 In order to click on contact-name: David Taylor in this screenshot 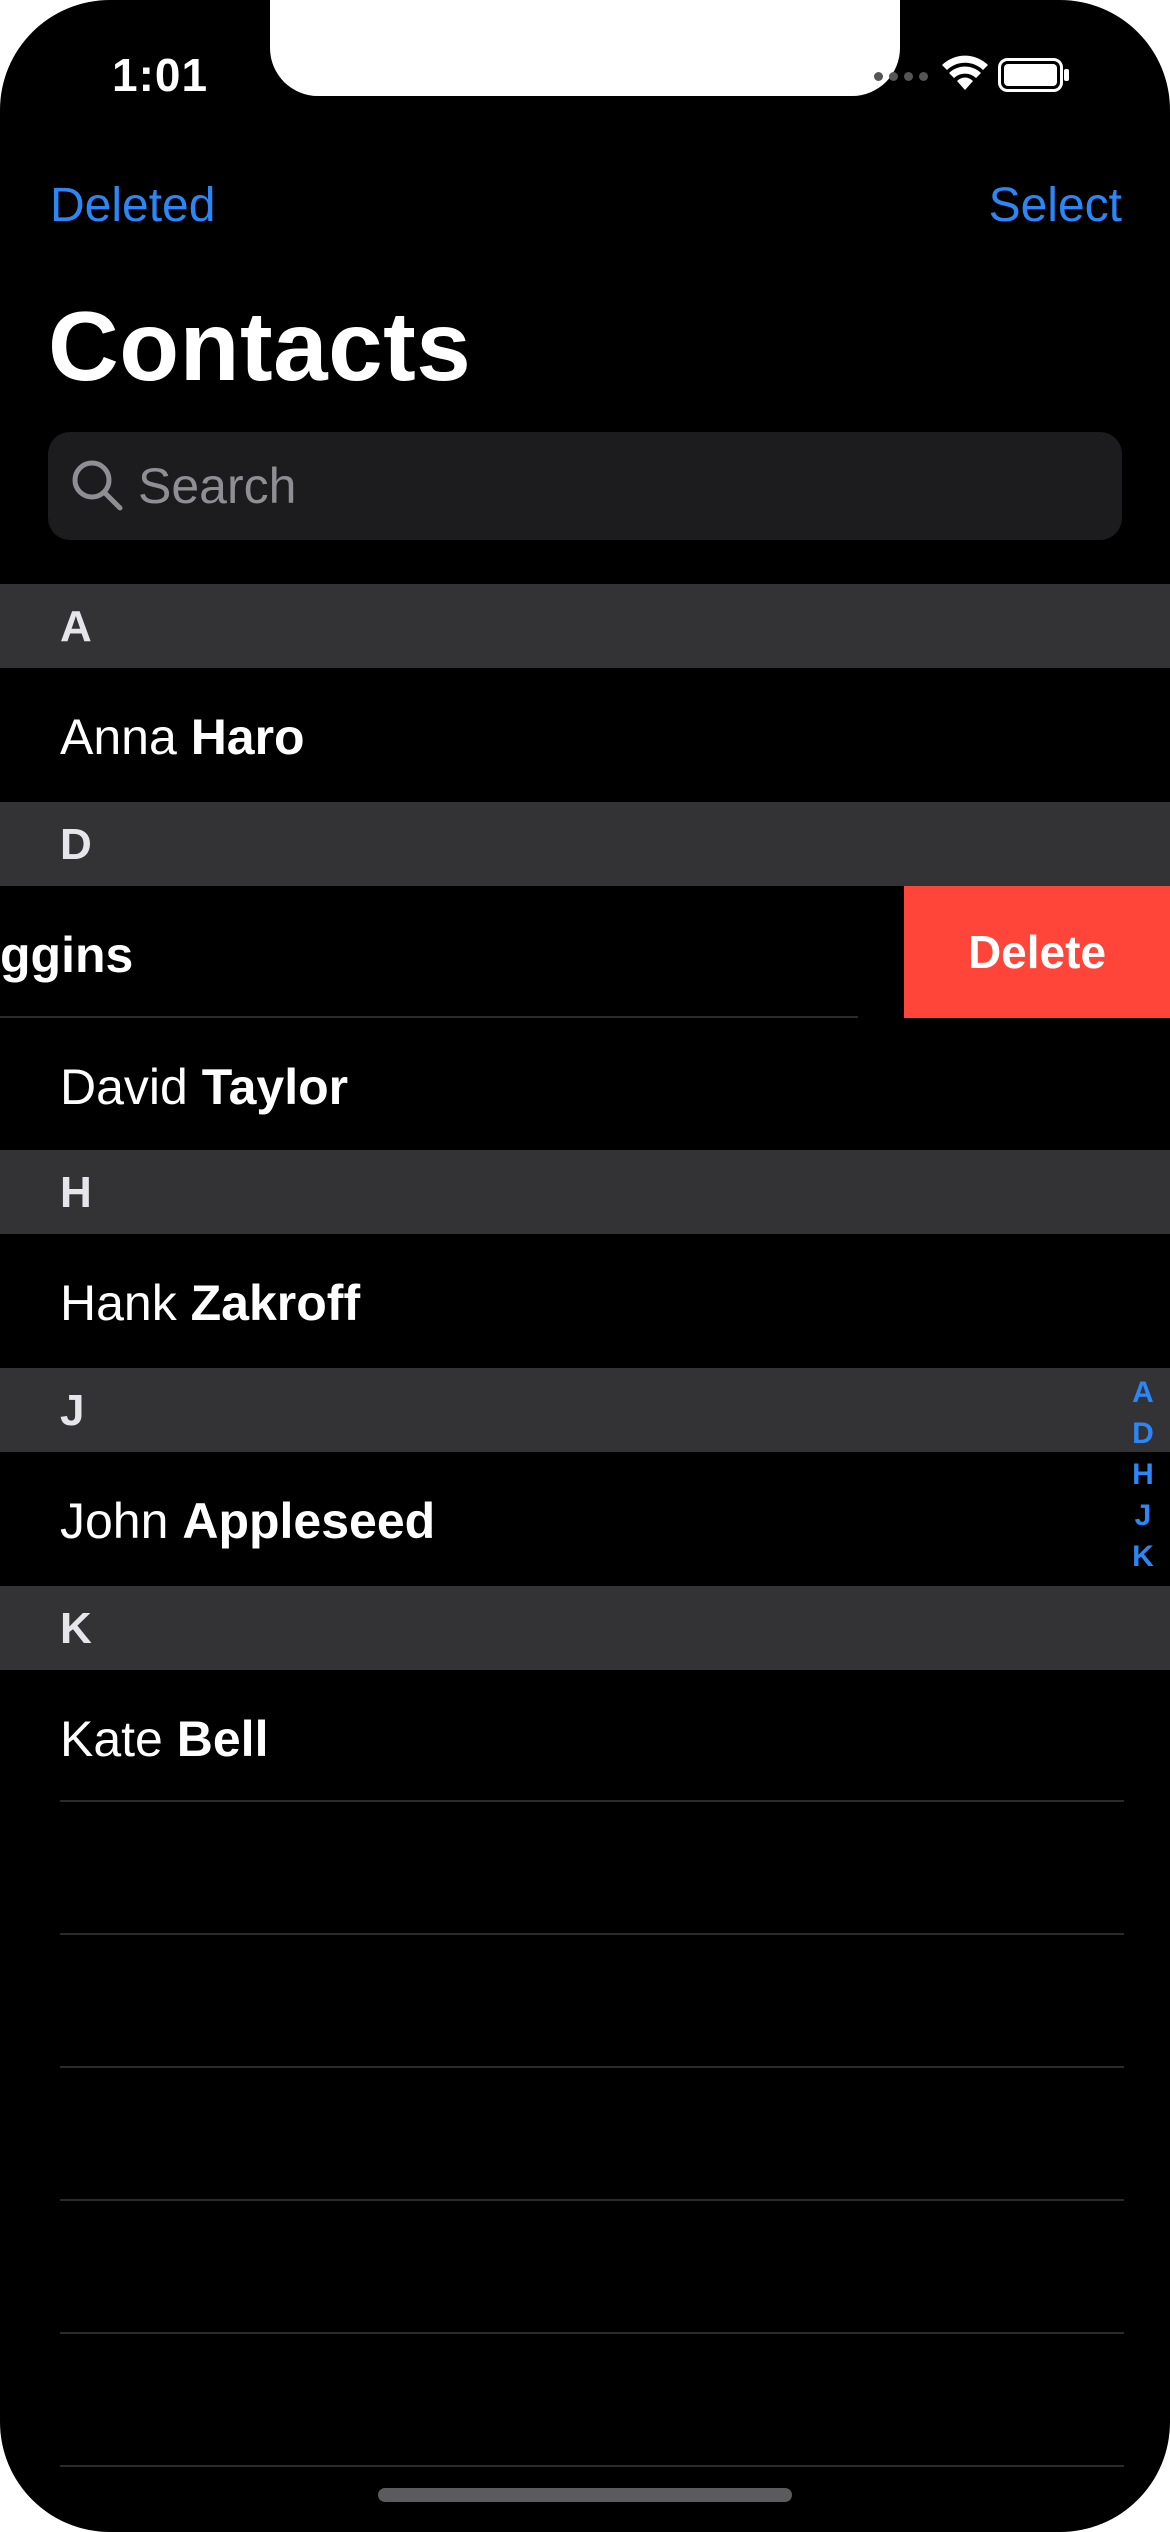, I will do `click(204, 1087)`.